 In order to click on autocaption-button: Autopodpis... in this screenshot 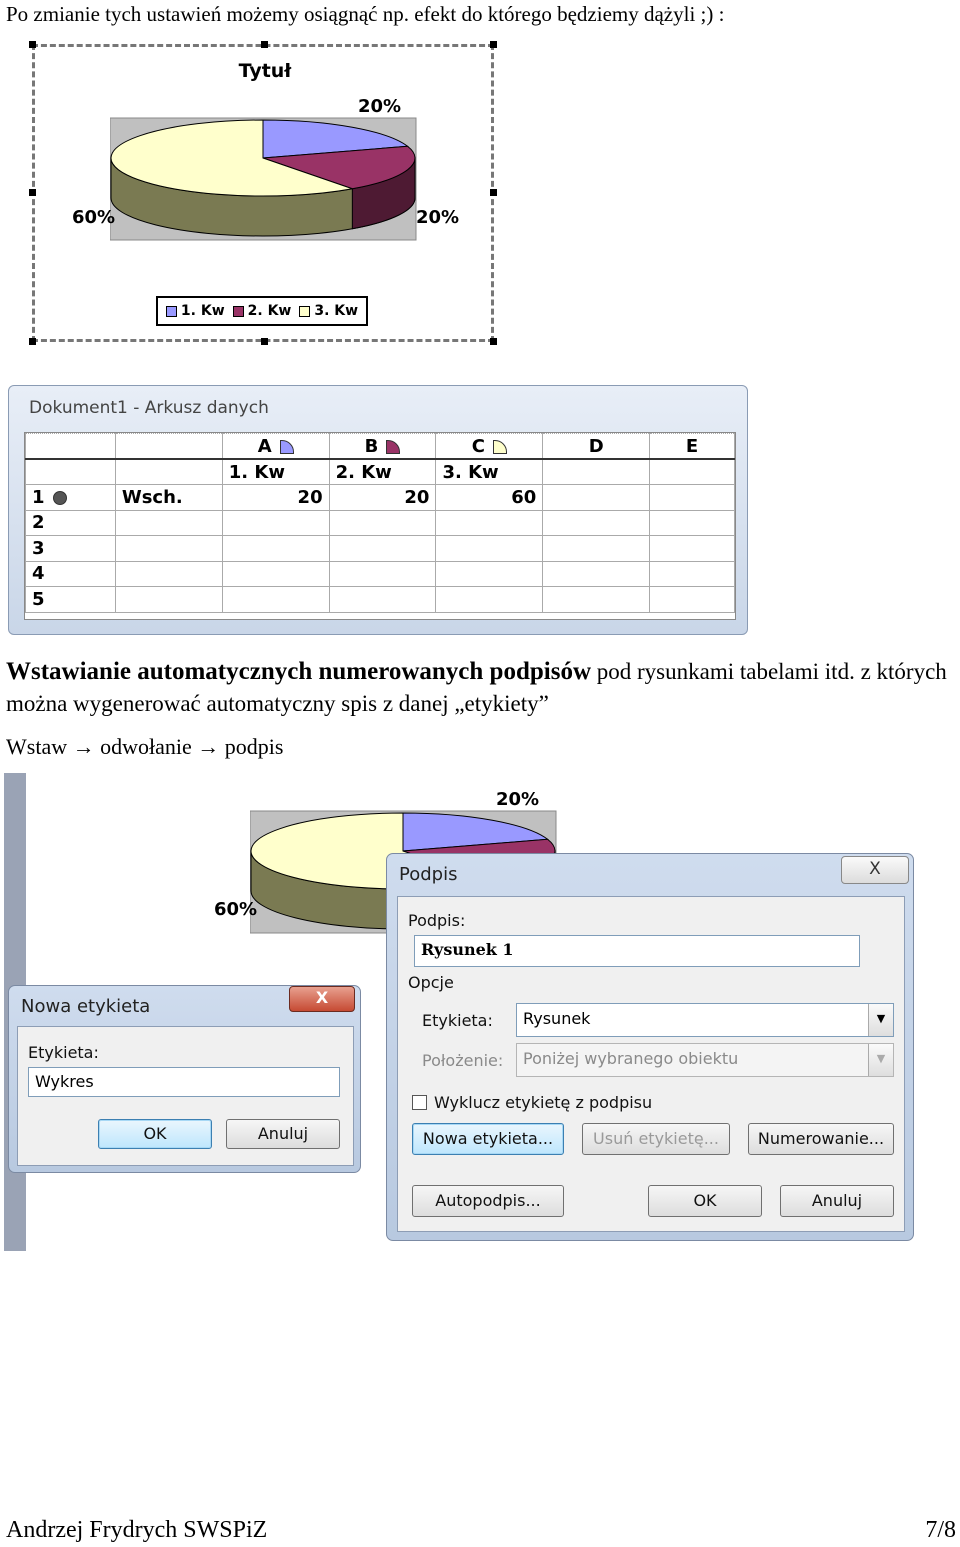, I will do `click(488, 1201)`.